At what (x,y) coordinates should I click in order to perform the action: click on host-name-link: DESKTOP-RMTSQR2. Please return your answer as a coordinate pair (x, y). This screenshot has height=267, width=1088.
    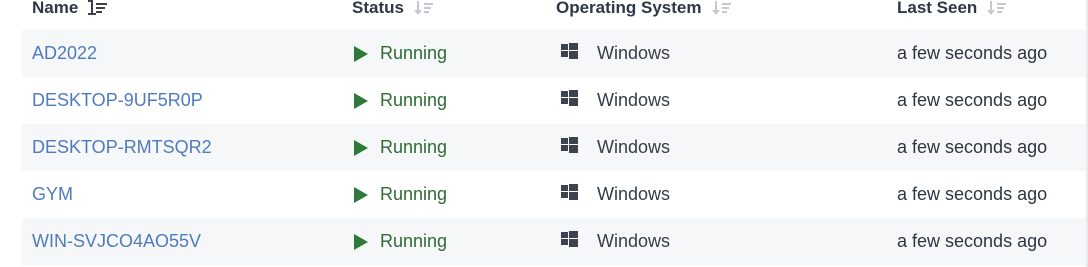
    Looking at the image, I should click on (122, 147).